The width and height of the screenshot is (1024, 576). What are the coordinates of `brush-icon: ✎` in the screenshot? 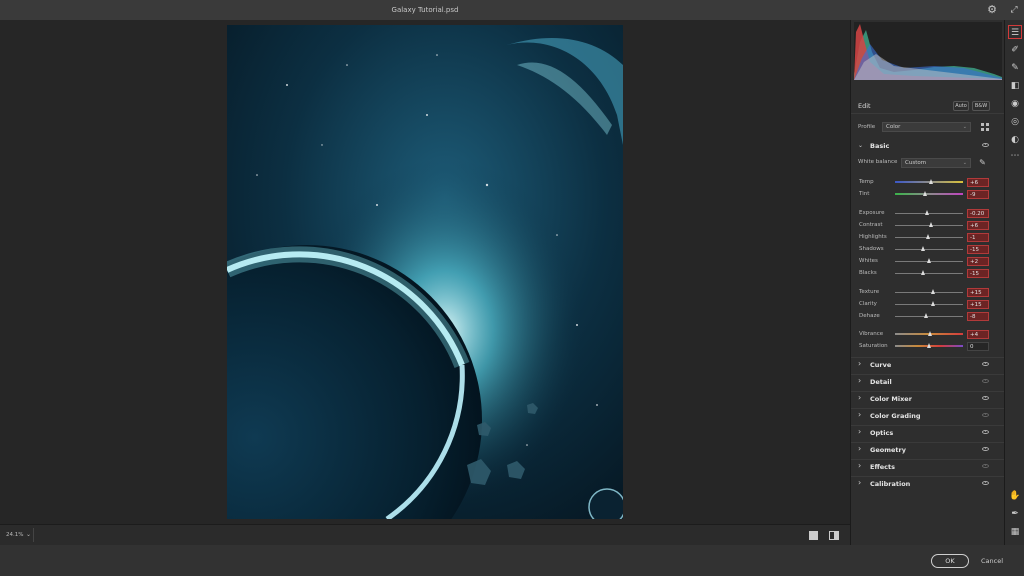 It's located at (1015, 68).